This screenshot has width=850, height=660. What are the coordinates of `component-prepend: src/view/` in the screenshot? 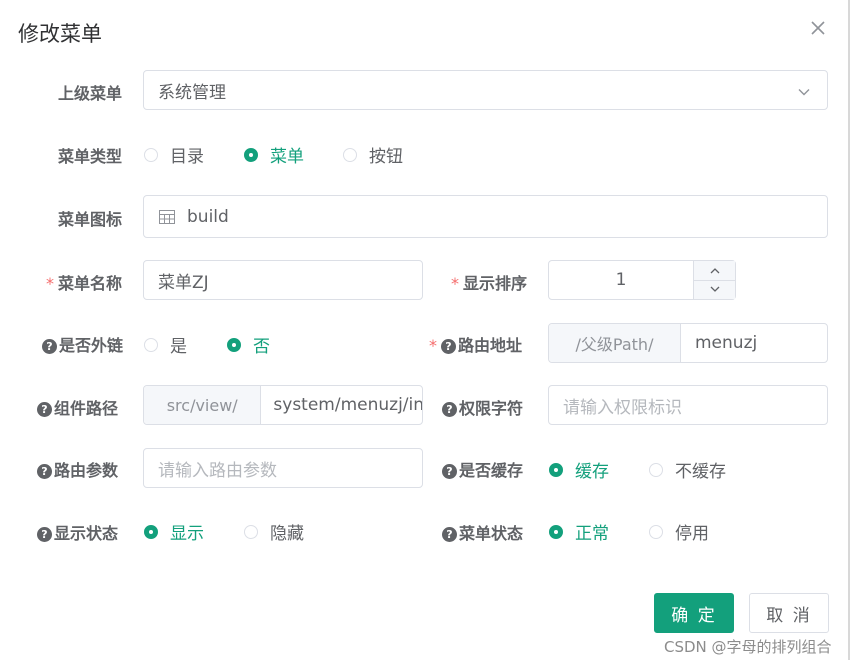 It's located at (203, 405).